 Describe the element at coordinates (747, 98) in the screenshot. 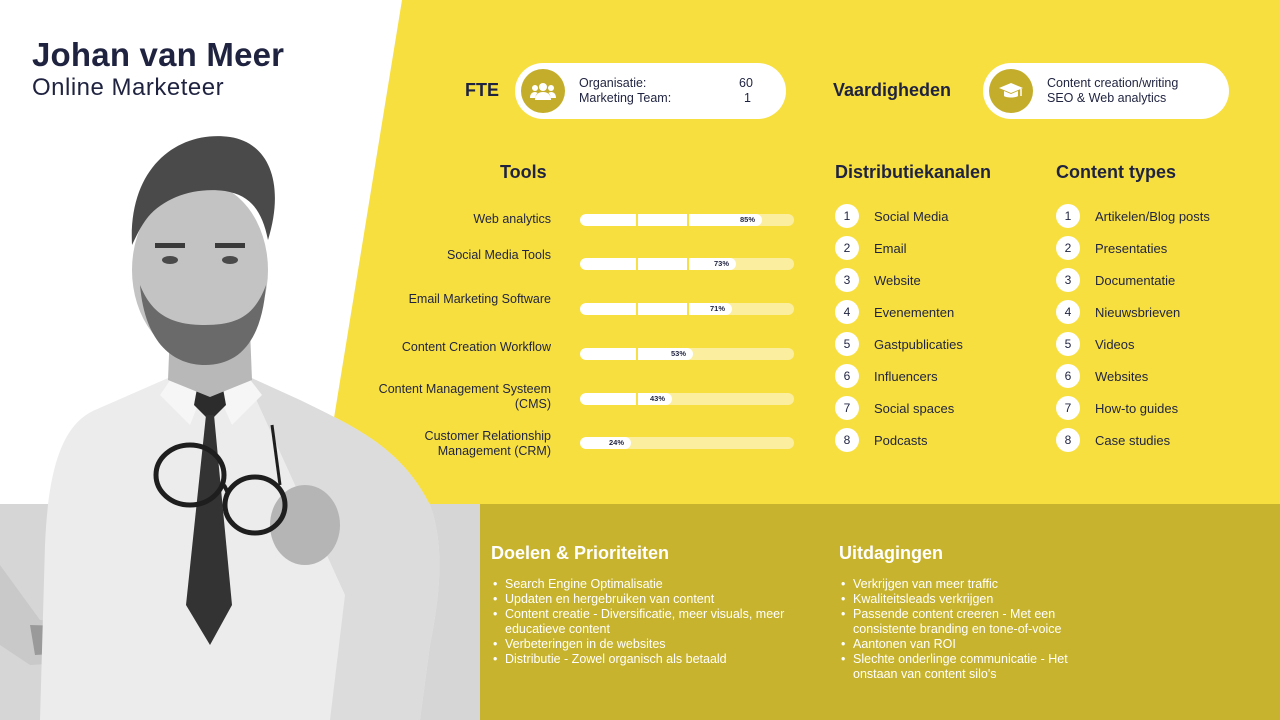

I see `fte-team-value: 1` at that location.